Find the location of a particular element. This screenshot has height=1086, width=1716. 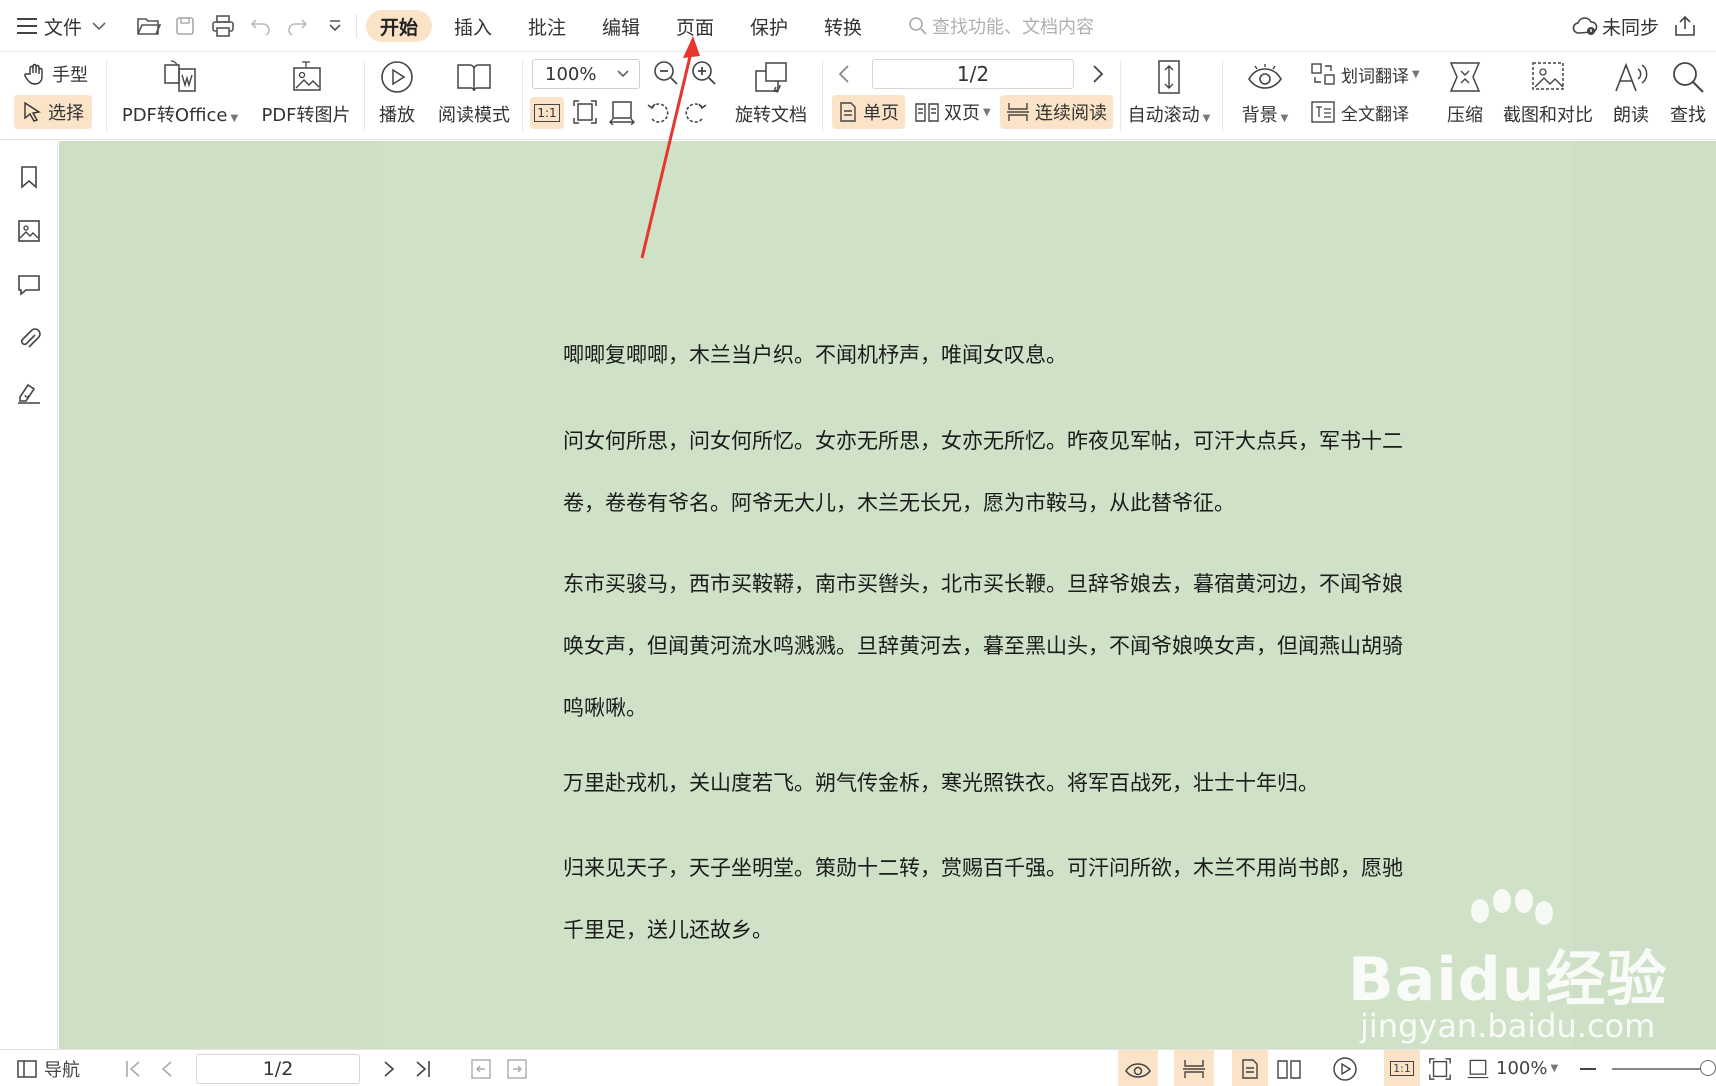

compress-label: 压缩 is located at coordinates (1465, 115).